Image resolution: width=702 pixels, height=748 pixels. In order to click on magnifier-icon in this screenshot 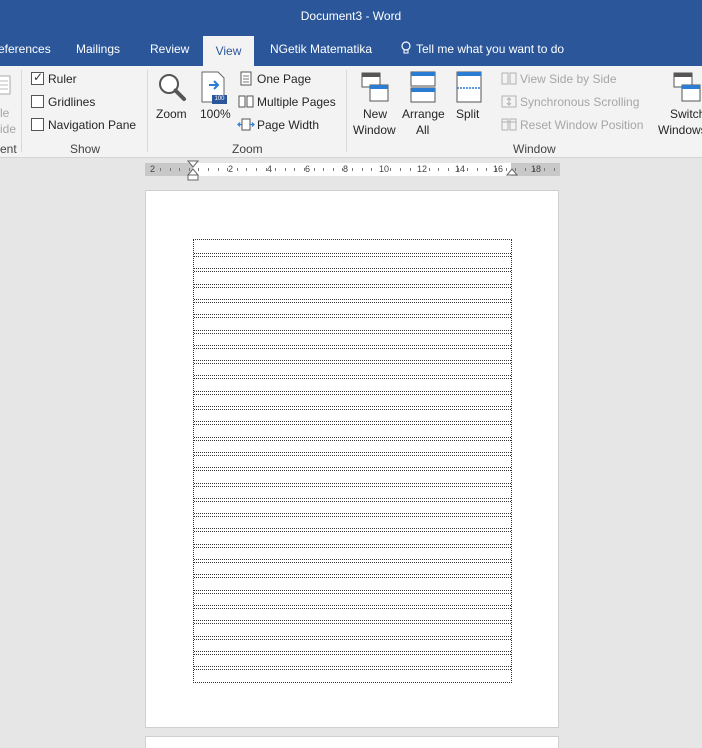, I will do `click(172, 87)`.